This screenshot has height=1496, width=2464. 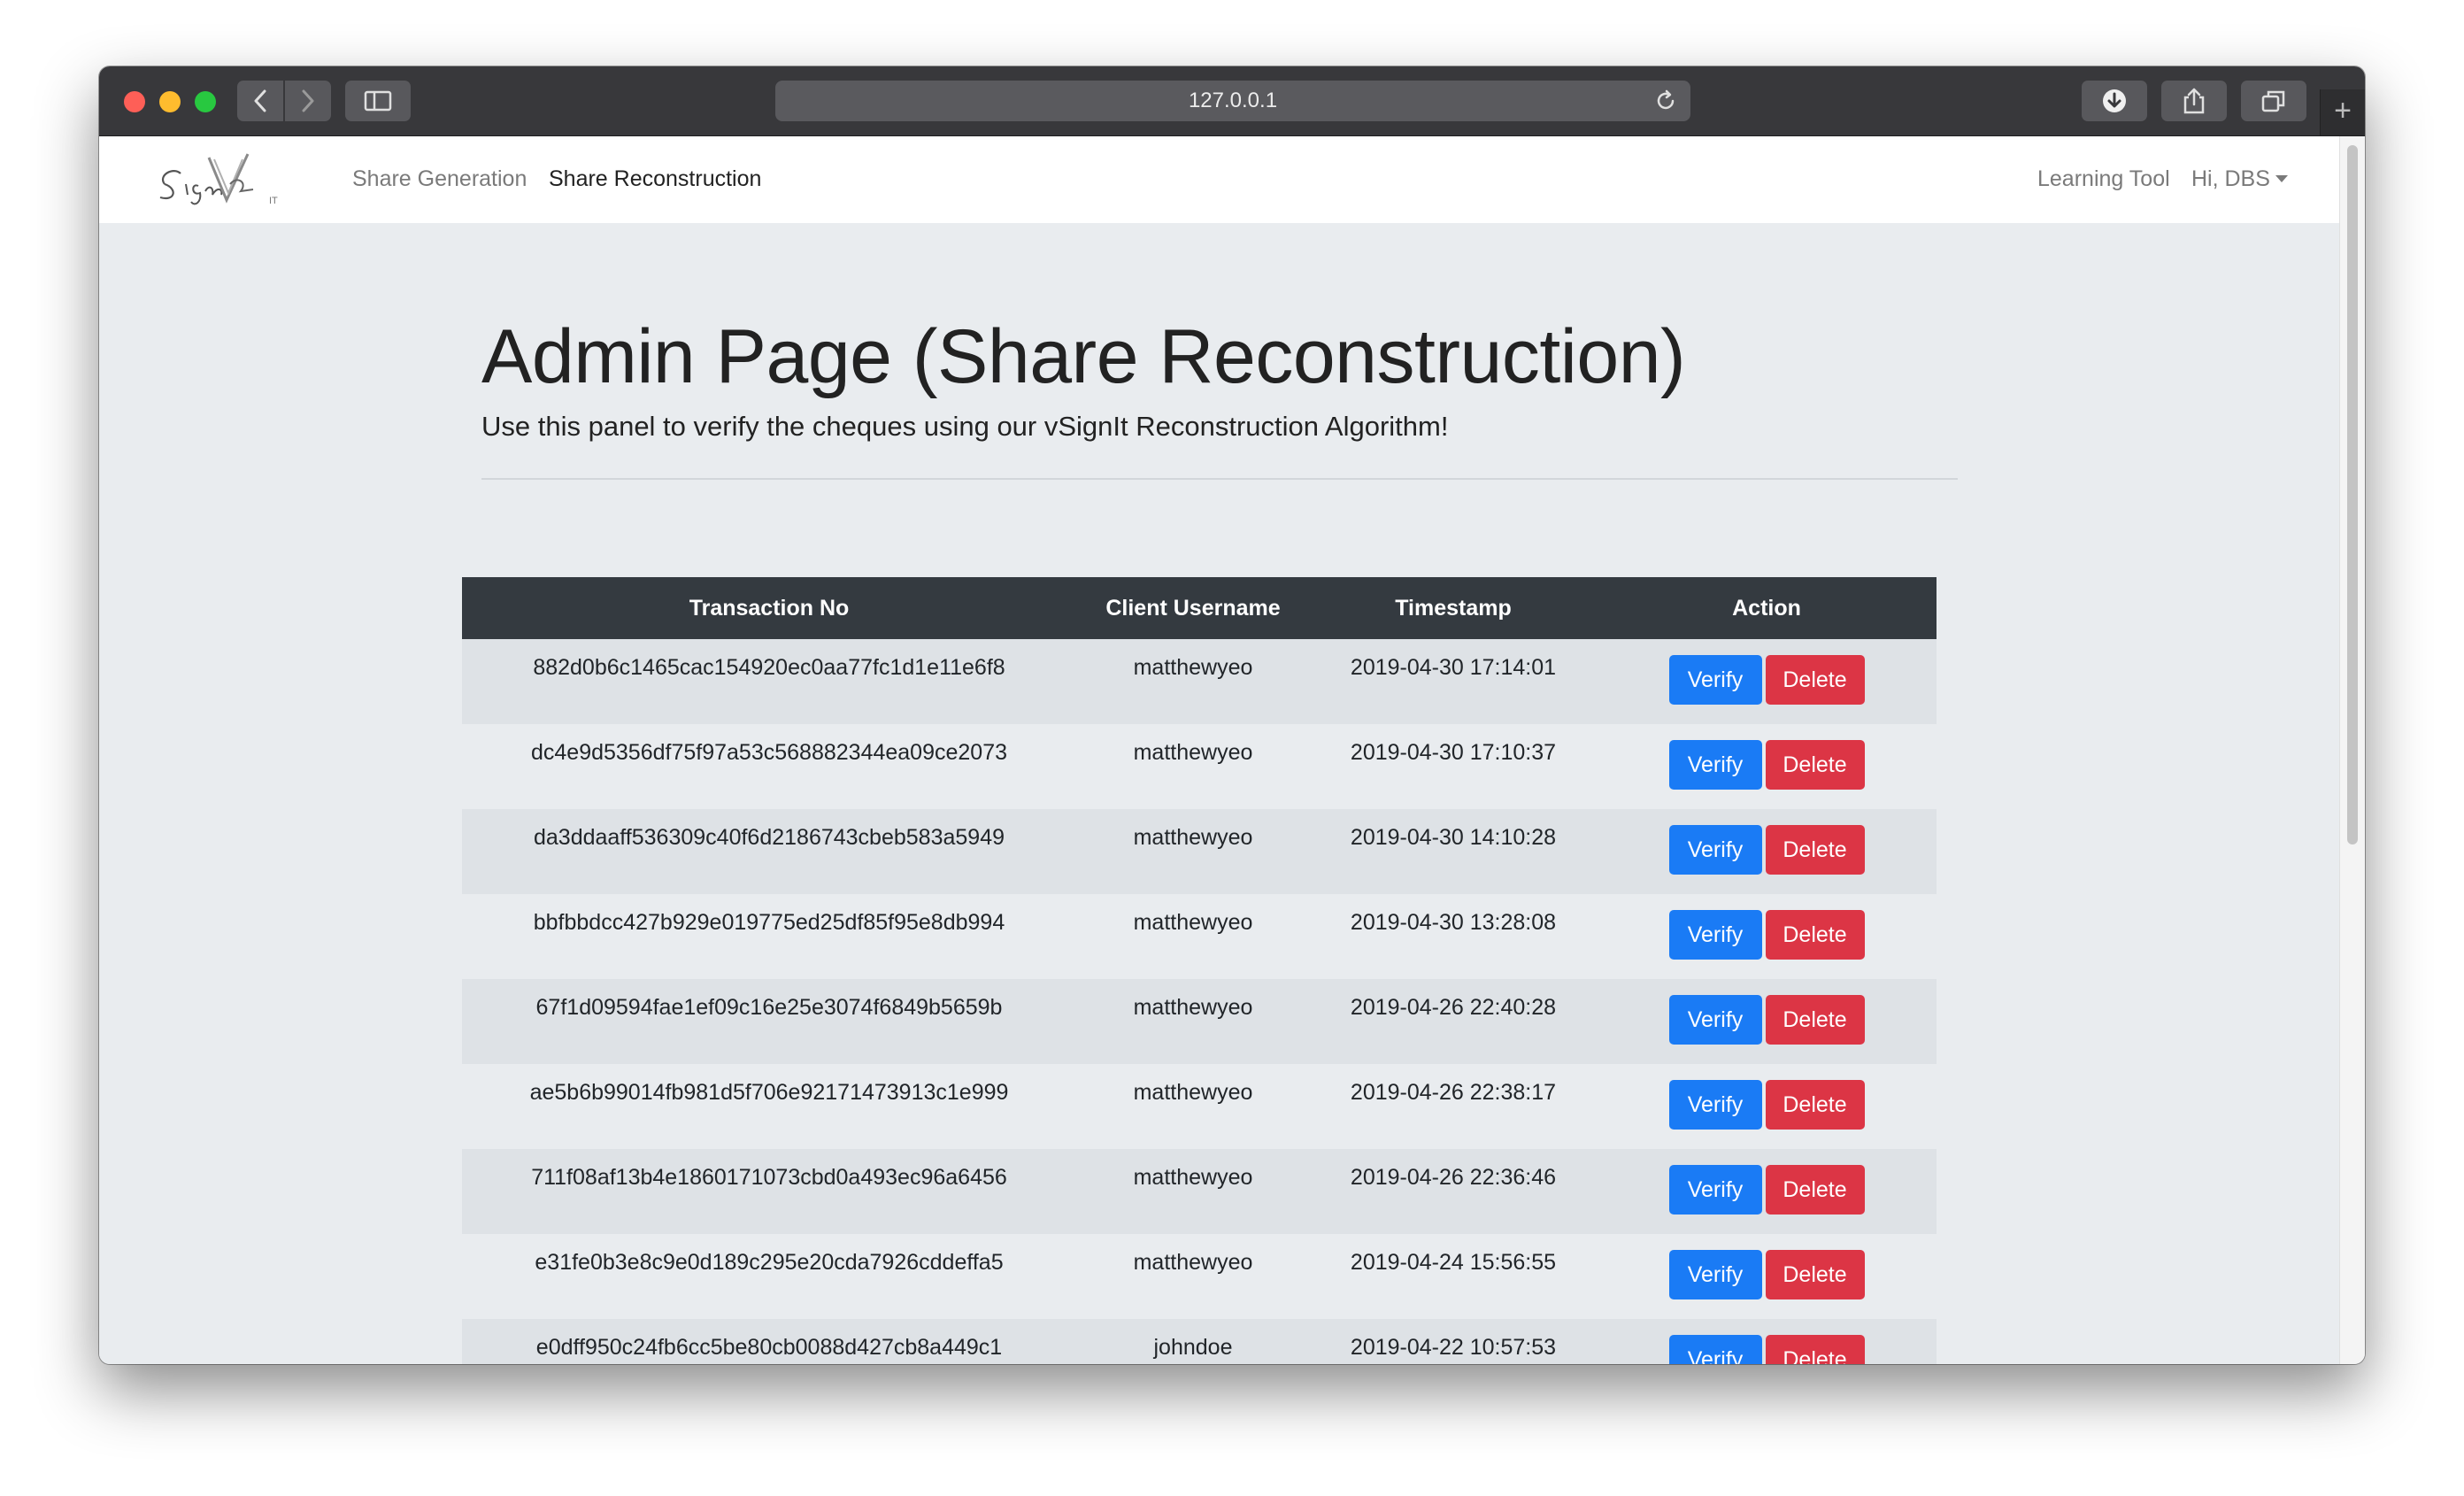 I want to click on caret-down-icon, so click(x=2281, y=178).